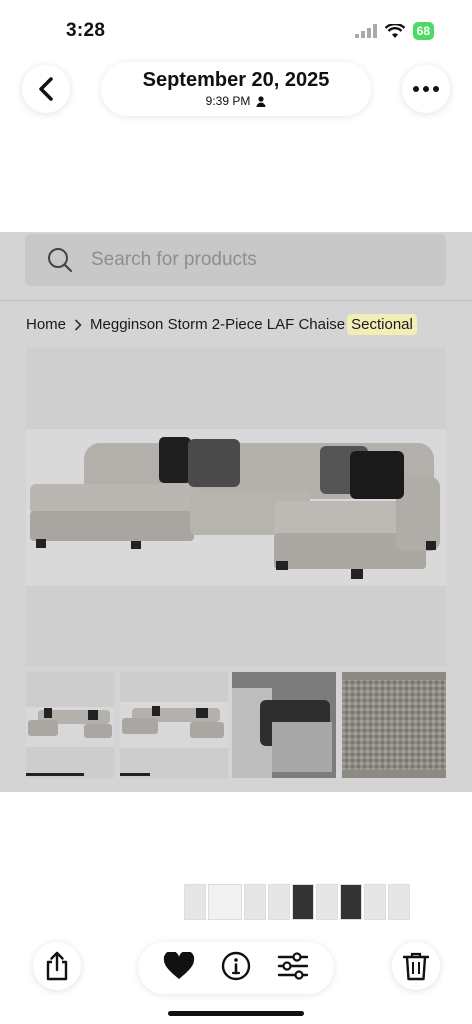 The image size is (472, 1024). What do you see at coordinates (365, 31) in the screenshot?
I see `cellular-signal-icon` at bounding box center [365, 31].